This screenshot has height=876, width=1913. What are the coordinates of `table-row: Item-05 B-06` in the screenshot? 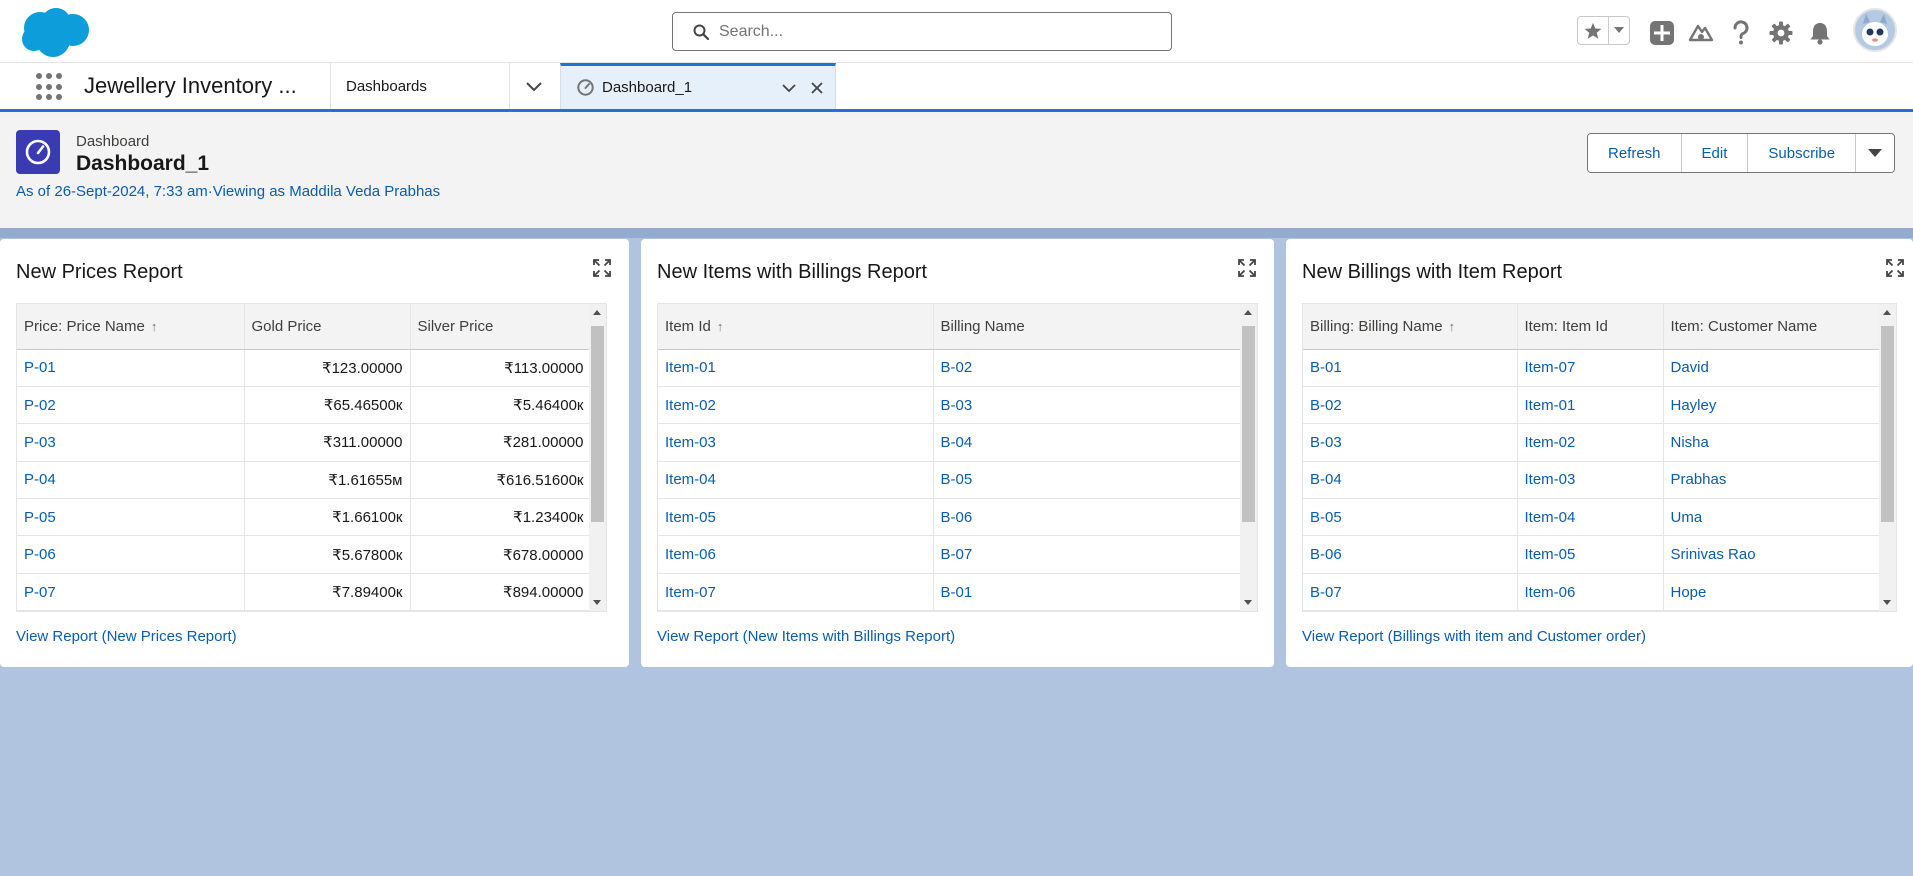 It's located at (950, 517).